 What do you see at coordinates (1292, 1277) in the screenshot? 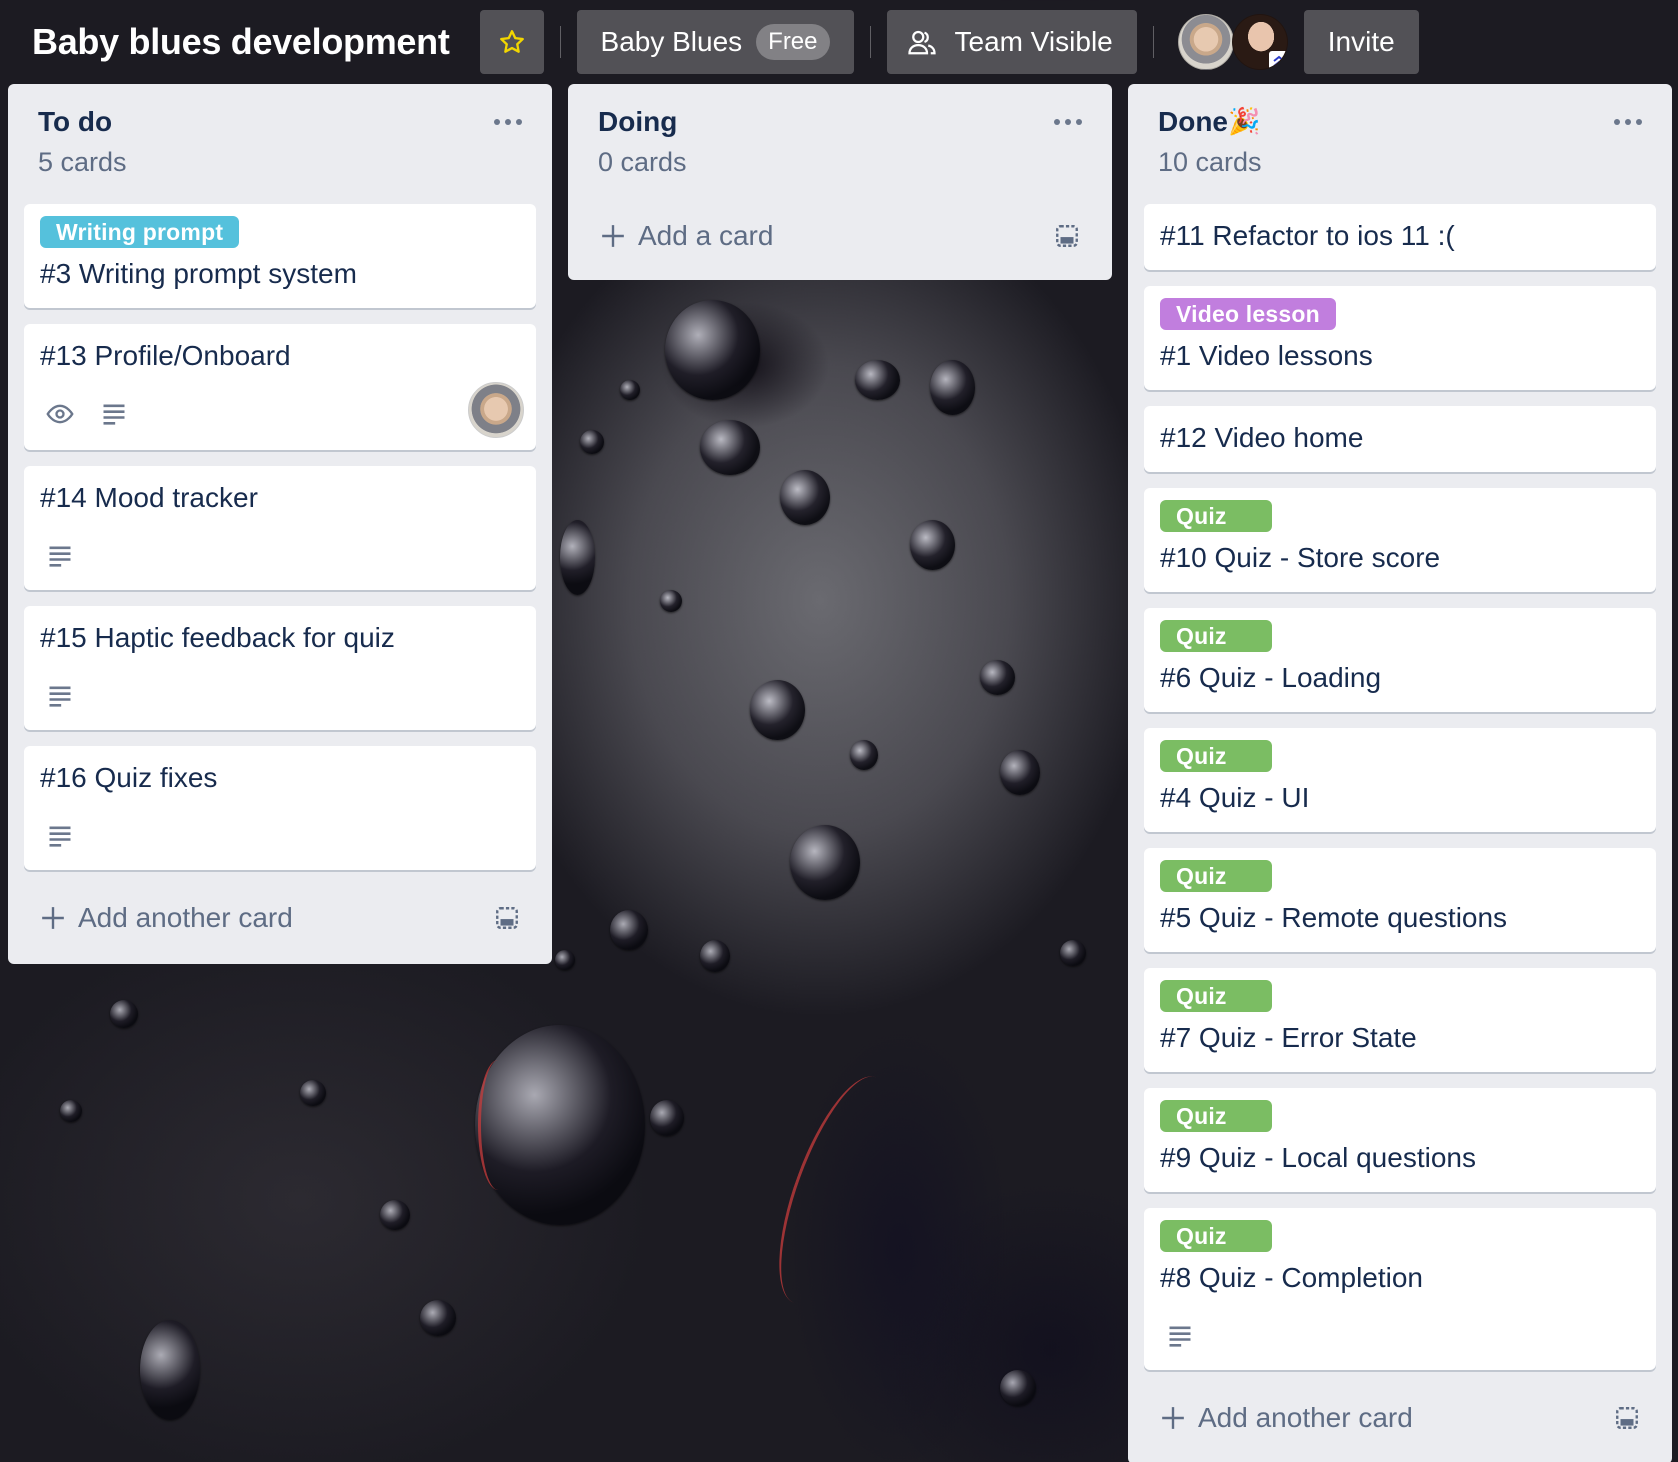
I see `card-title: #8 Quiz - Completion` at bounding box center [1292, 1277].